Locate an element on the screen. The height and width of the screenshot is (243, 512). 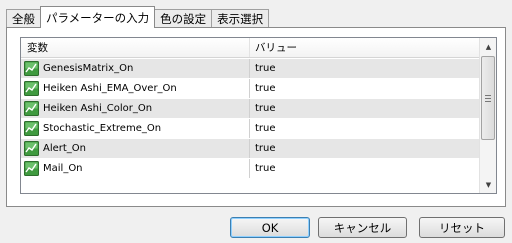
grip-icon is located at coordinates (488, 98).